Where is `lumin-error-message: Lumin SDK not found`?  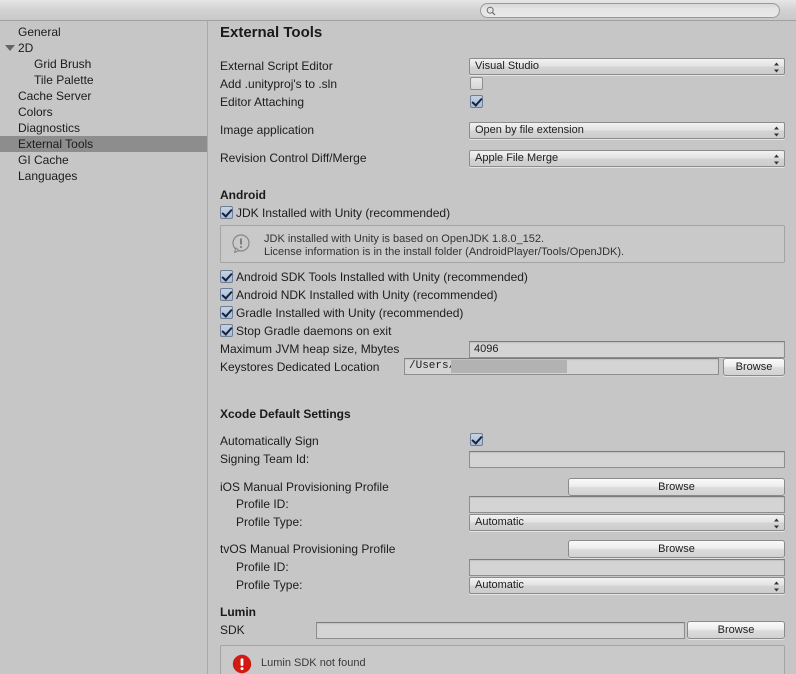
lumin-error-message: Lumin SDK not found is located at coordinates (313, 663).